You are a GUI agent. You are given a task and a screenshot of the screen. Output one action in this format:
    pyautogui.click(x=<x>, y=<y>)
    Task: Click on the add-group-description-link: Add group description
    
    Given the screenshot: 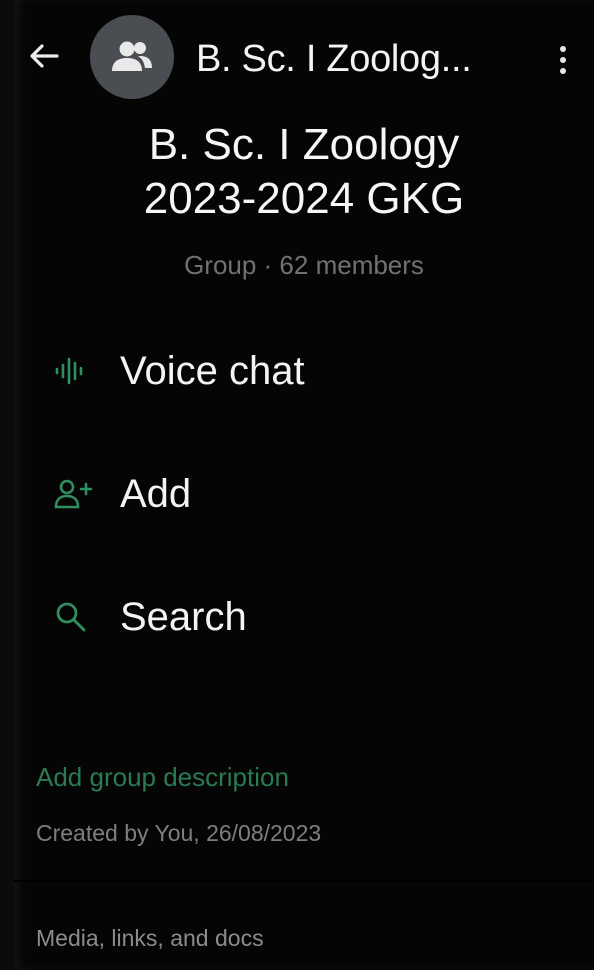 What is the action you would take?
    pyautogui.click(x=162, y=777)
    